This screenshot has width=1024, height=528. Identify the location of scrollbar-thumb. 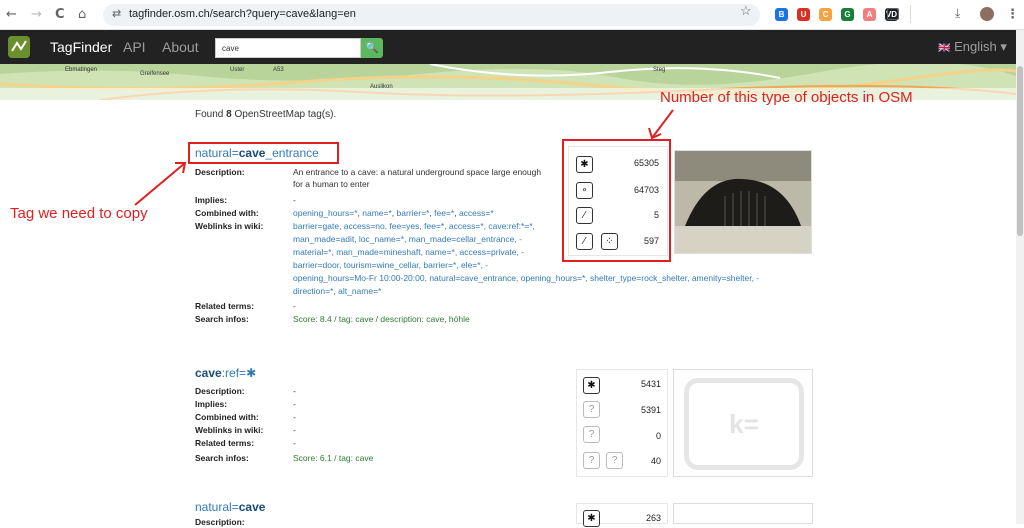
(1020, 151).